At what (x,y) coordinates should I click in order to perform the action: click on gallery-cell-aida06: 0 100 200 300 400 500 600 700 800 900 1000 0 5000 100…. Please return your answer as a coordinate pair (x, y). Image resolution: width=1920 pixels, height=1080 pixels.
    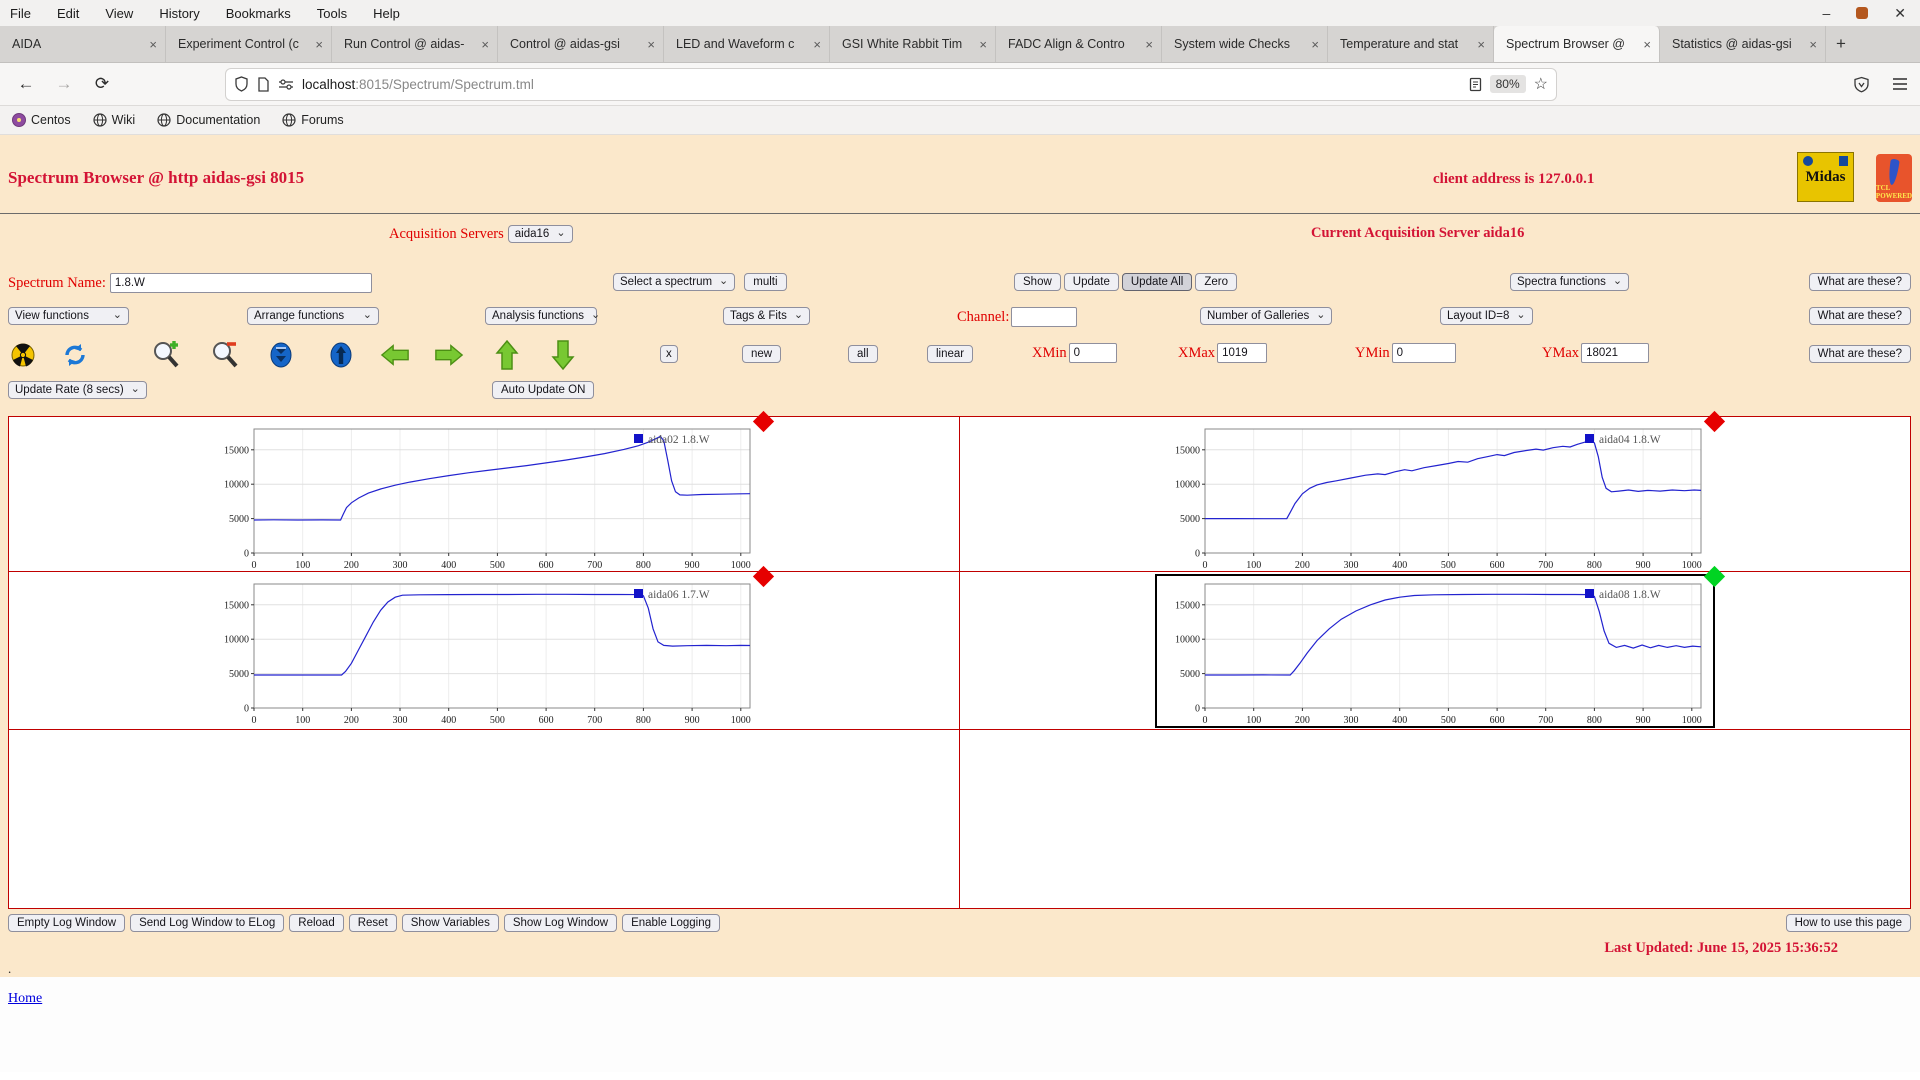
    Looking at the image, I should click on (484, 647).